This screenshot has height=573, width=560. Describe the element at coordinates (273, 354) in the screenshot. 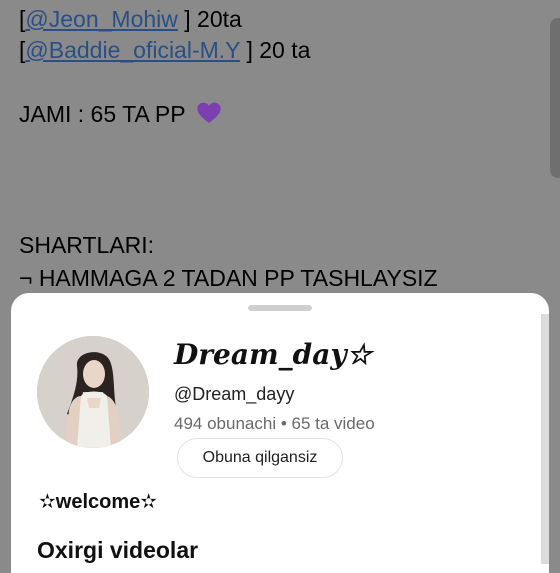

I see `channel-name: Dream_day☆` at that location.